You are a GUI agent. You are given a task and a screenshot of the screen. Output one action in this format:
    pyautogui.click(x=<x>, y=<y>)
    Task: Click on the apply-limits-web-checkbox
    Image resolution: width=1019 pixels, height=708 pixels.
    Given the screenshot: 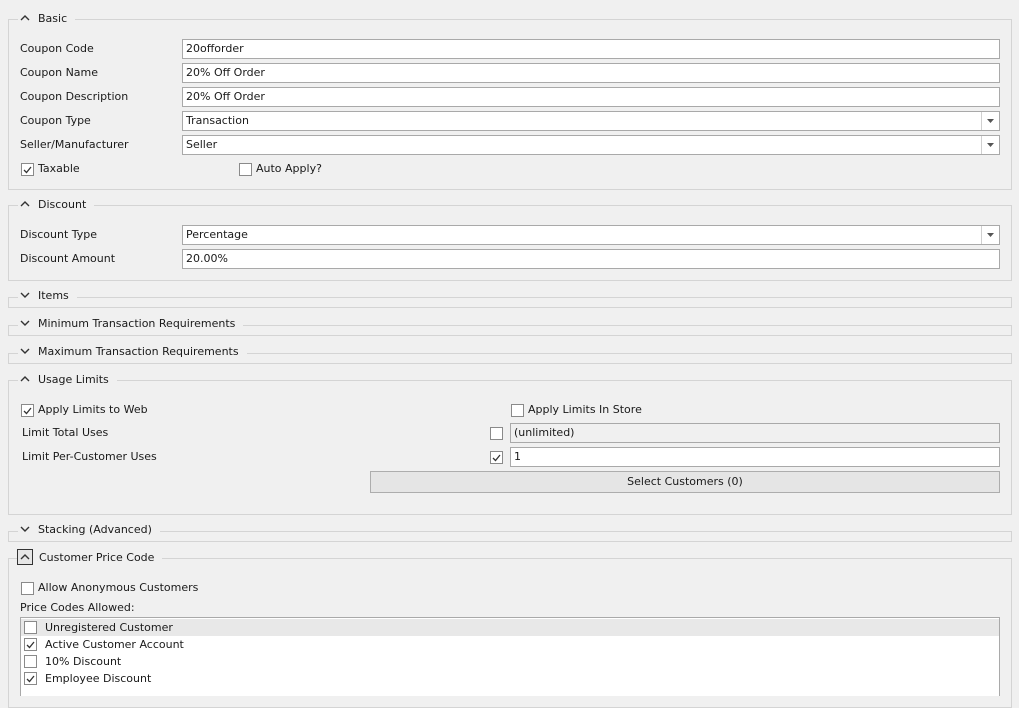 What is the action you would take?
    pyautogui.click(x=27, y=410)
    